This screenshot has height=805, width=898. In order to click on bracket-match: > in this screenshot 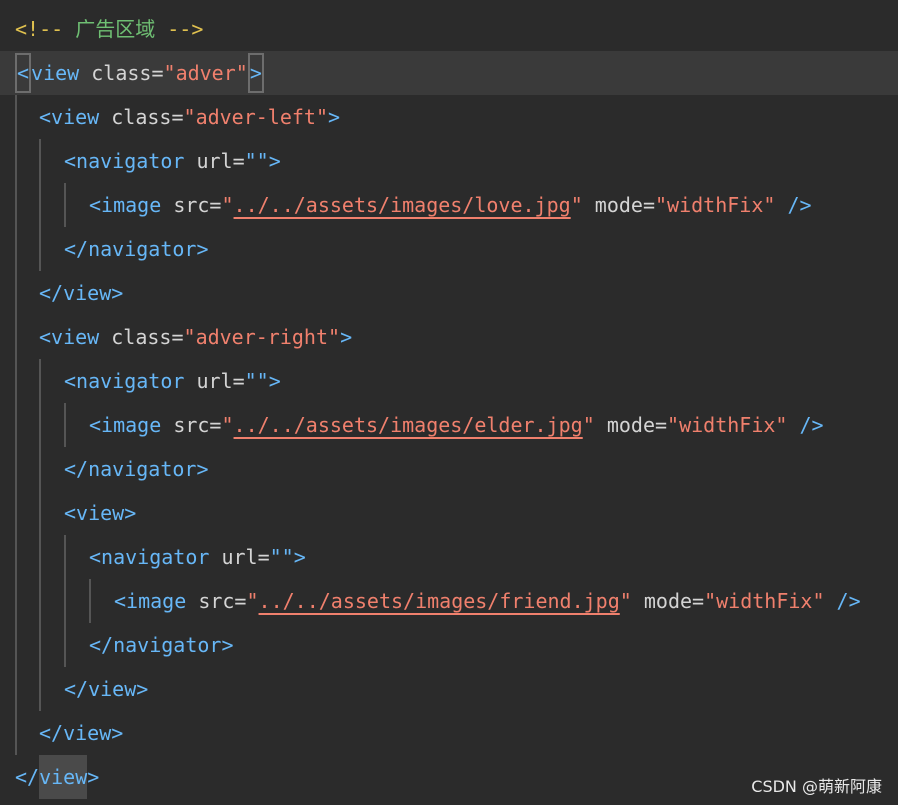, I will do `click(255, 73)`.